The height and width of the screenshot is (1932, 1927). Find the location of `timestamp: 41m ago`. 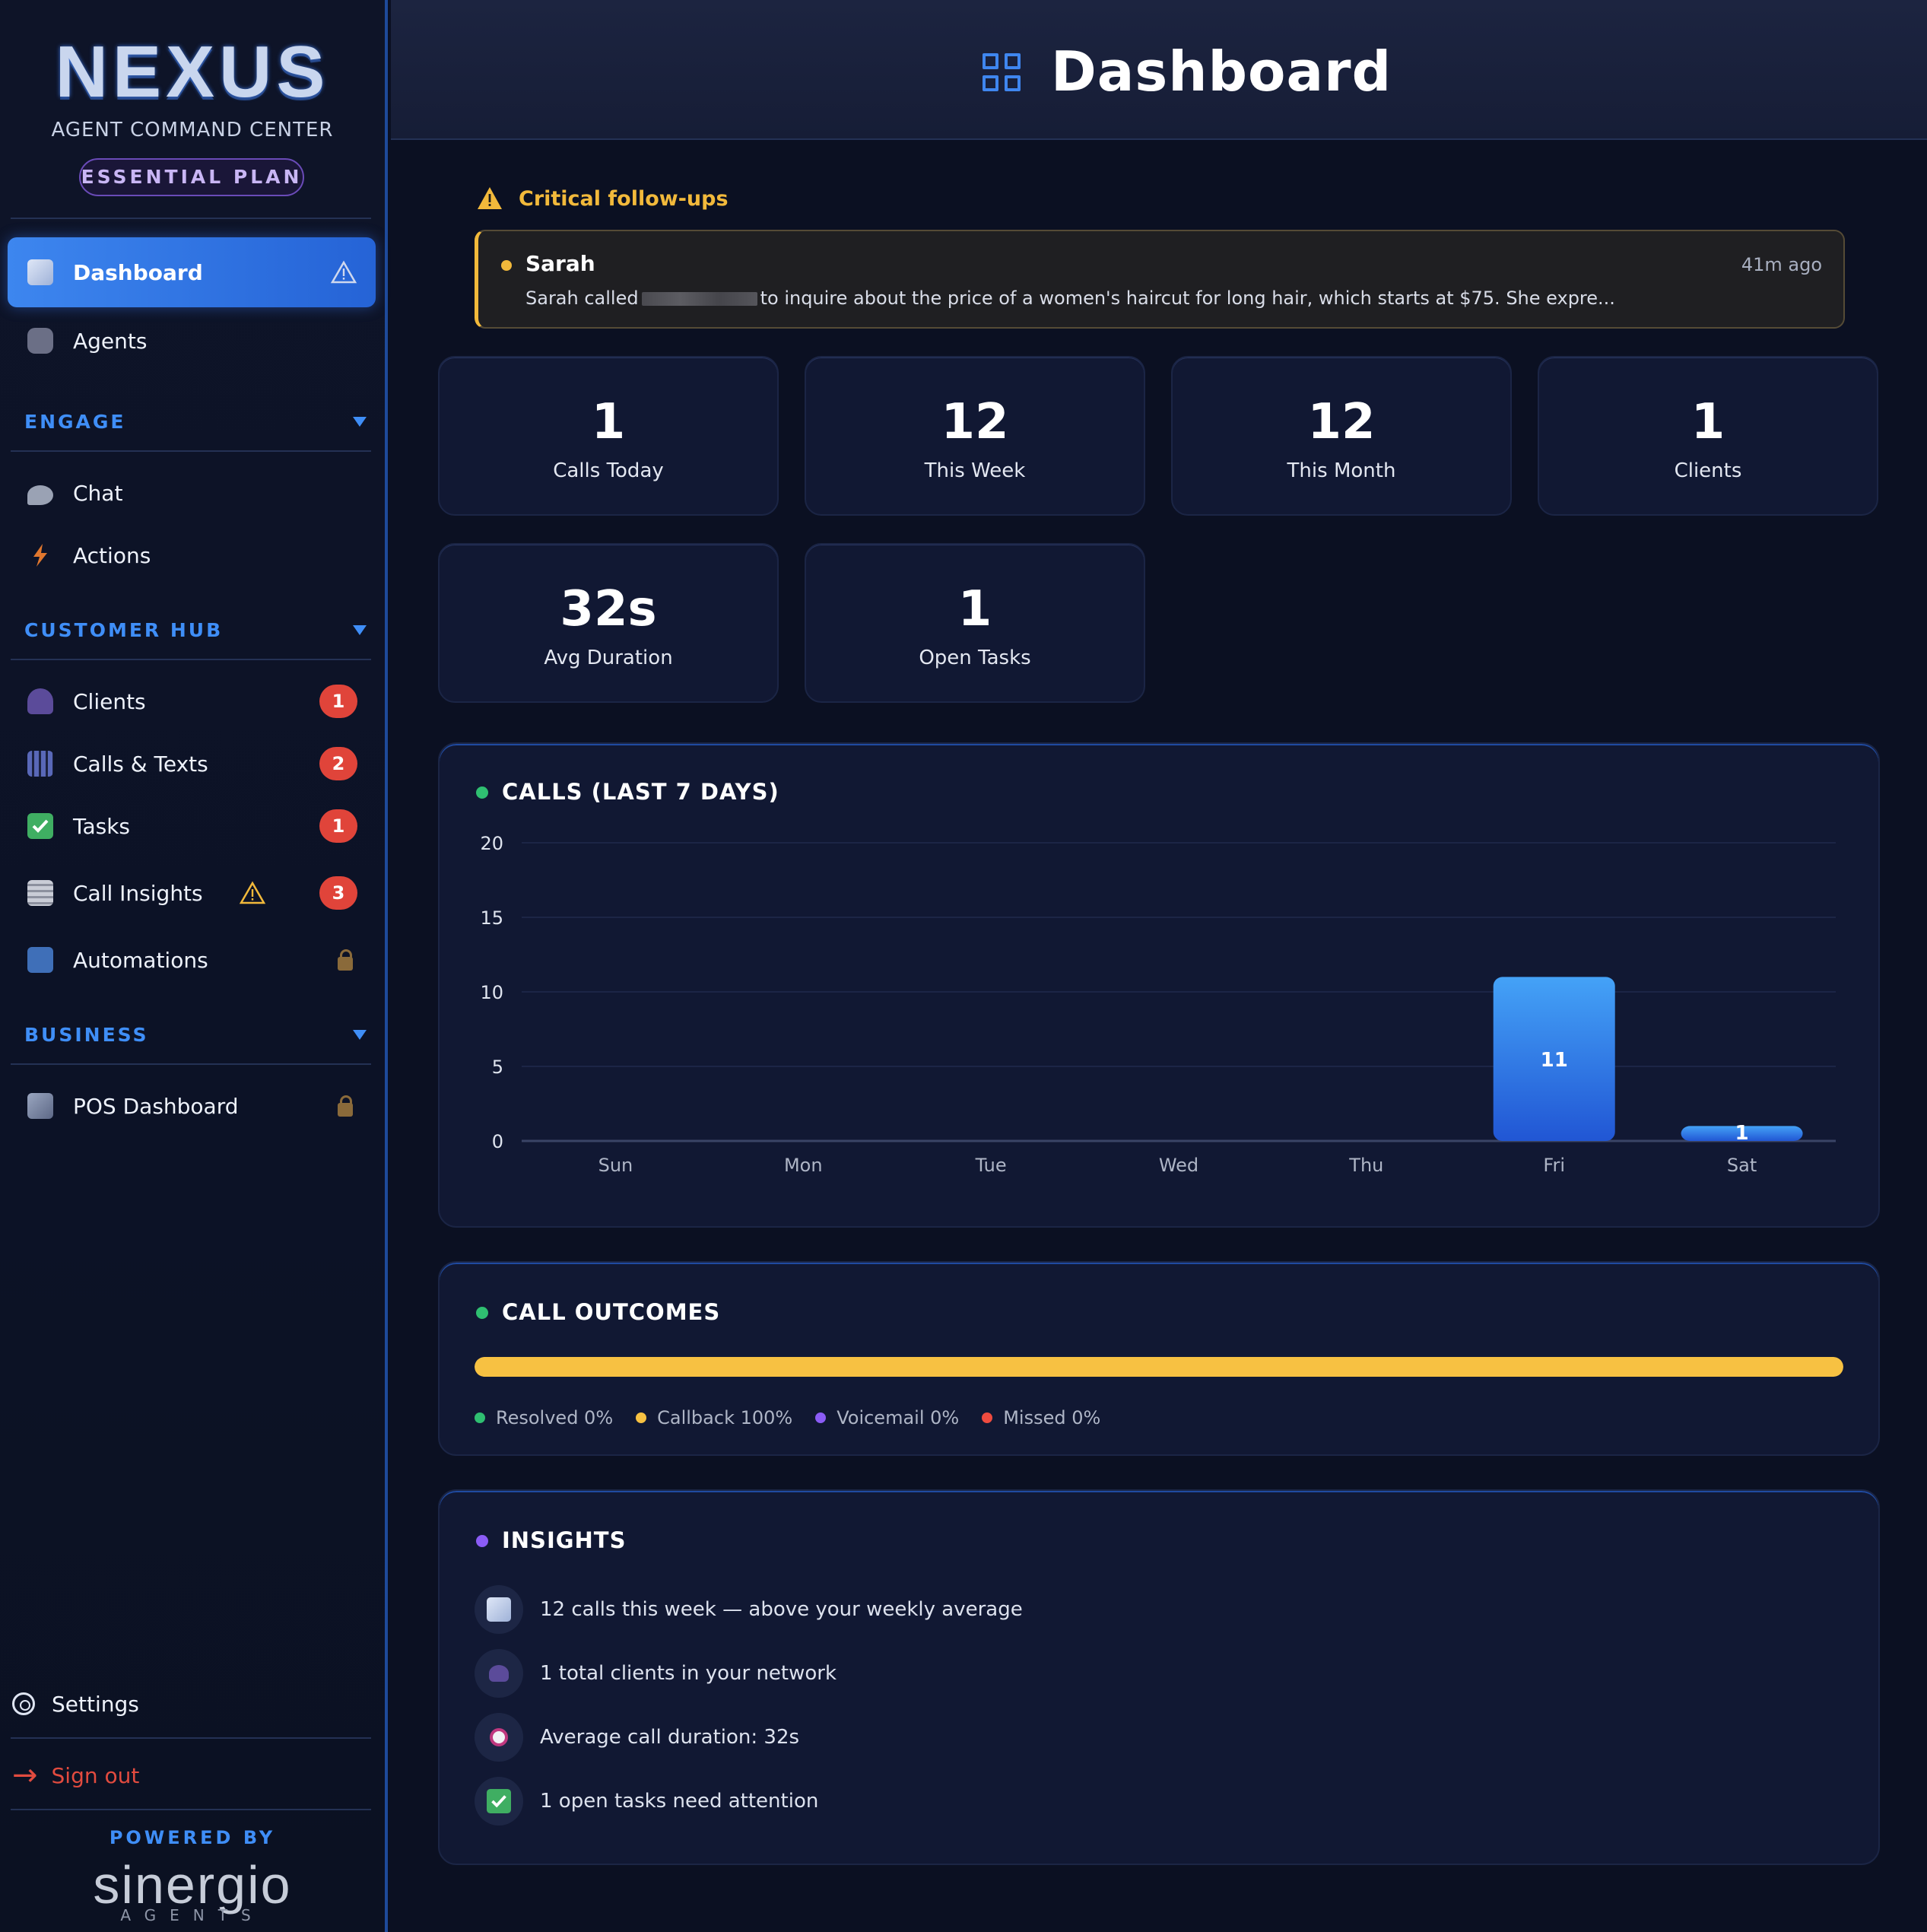

timestamp: 41m ago is located at coordinates (1782, 264).